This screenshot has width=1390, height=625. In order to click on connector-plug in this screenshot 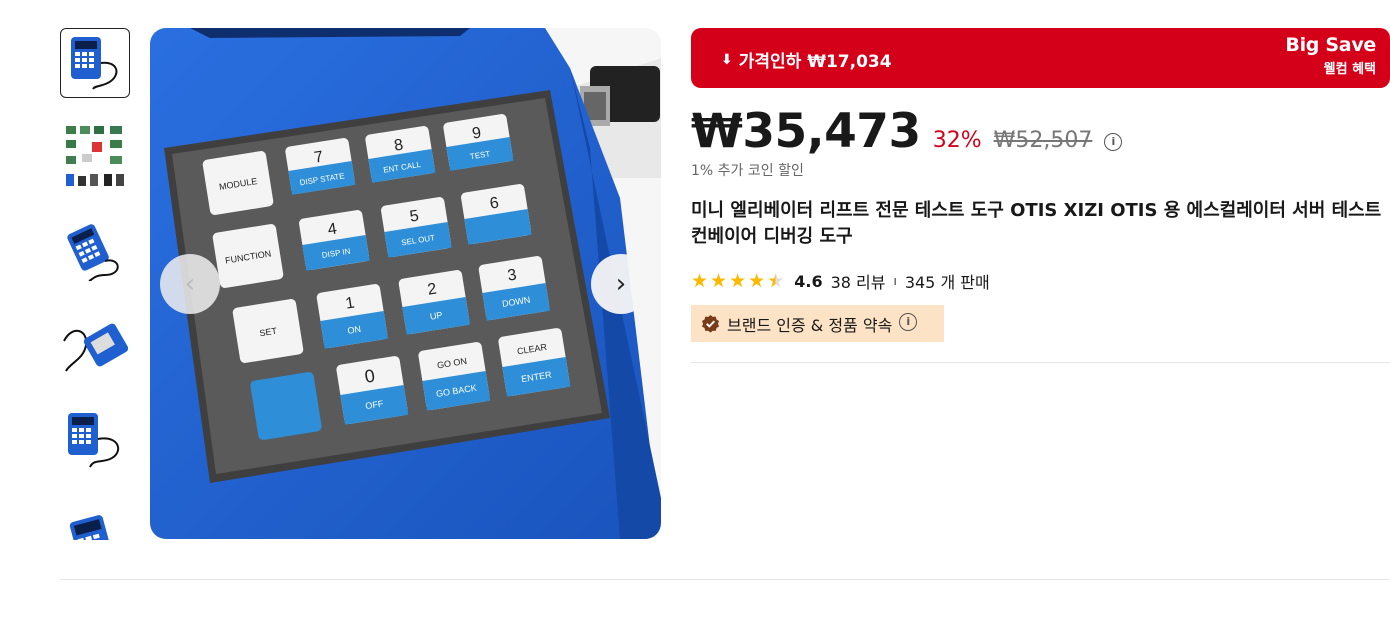, I will do `click(620, 96)`.